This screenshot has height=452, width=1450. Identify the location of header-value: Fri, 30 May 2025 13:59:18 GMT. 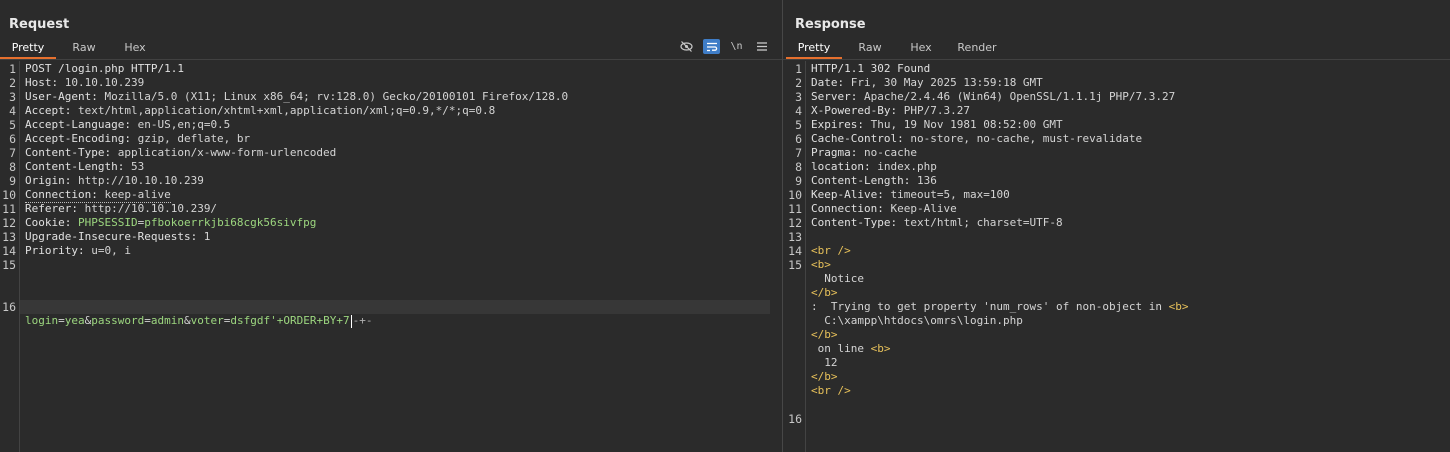
(943, 82).